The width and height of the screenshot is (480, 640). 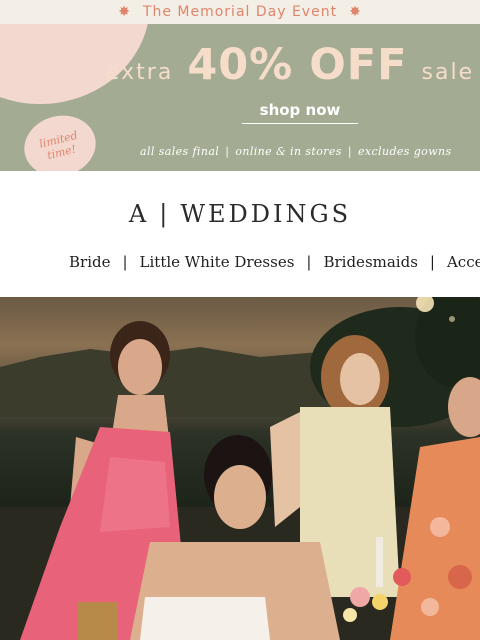 What do you see at coordinates (300, 112) in the screenshot?
I see `shop-now-link: shop now` at bounding box center [300, 112].